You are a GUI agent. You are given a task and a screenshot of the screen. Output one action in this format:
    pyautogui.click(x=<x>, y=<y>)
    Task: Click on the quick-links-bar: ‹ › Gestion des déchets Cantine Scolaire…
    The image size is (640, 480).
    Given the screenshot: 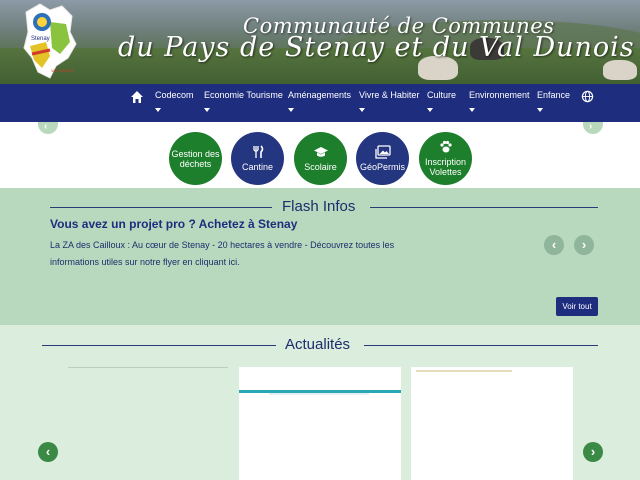 What is the action you would take?
    pyautogui.click(x=320, y=155)
    